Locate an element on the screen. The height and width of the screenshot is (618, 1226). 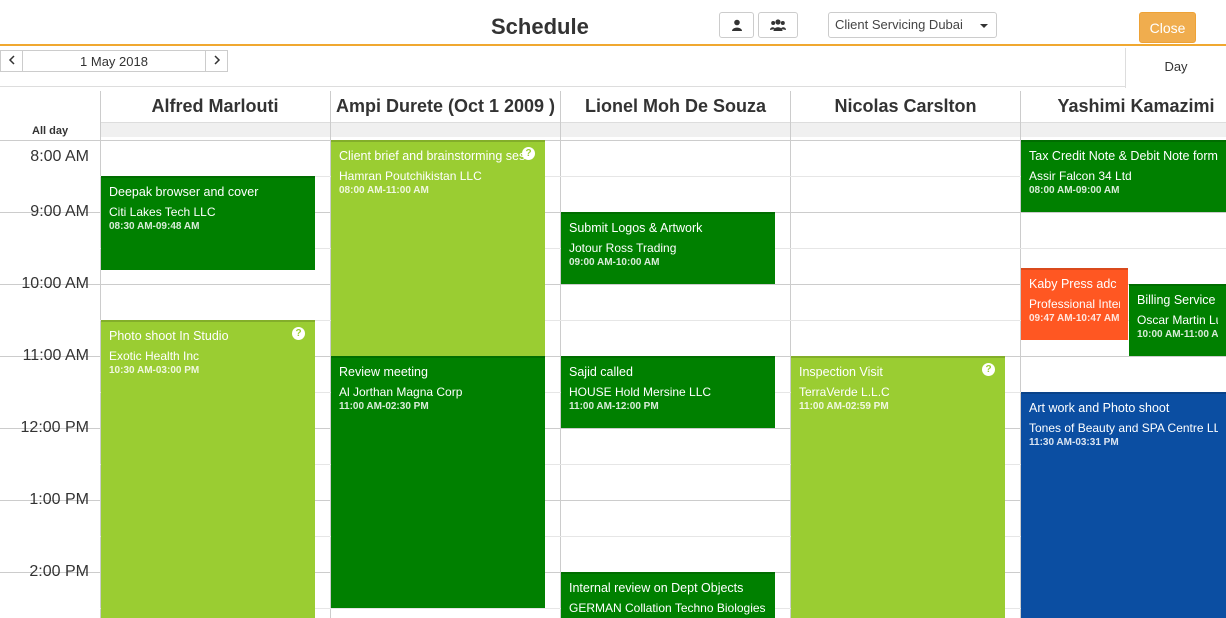
event-time: 10:00 AM-11:00 AM is located at coordinates (1177, 334).